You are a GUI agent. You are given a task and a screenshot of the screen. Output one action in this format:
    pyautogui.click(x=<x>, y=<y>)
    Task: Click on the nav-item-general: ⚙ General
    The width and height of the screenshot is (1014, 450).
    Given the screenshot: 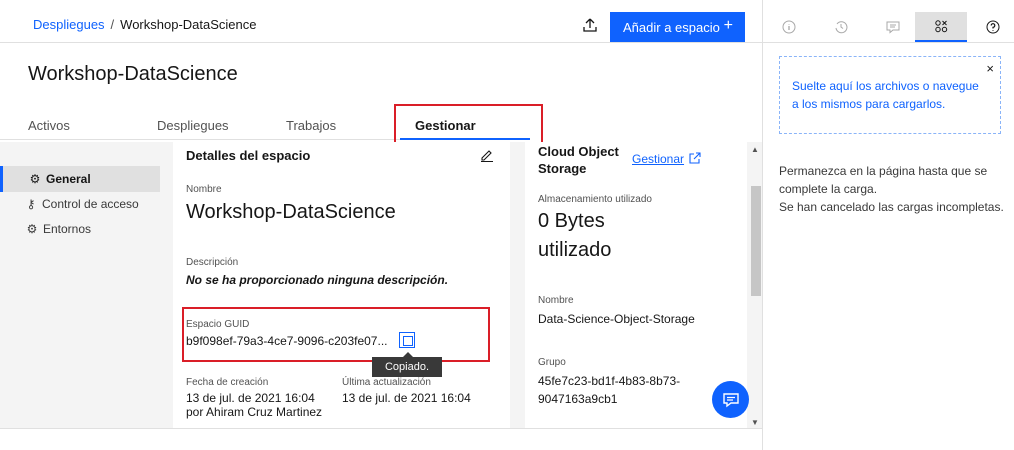 What is the action you would take?
    pyautogui.click(x=80, y=179)
    